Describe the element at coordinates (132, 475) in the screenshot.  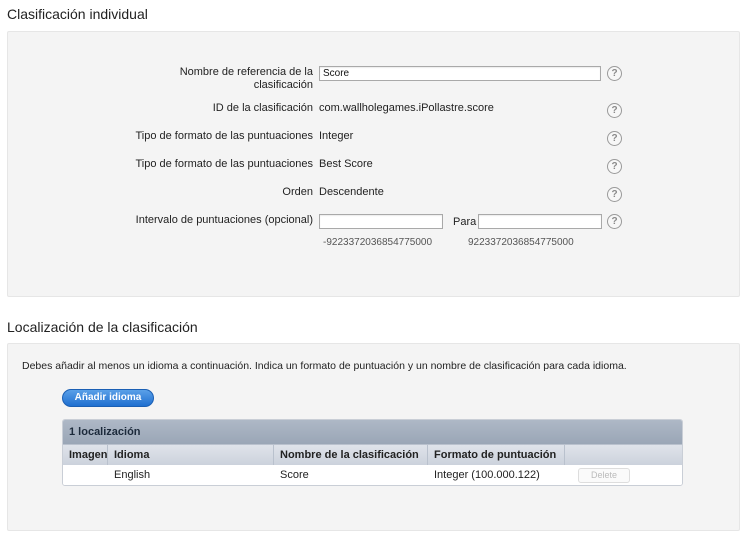
I see `cell-language: English` at that location.